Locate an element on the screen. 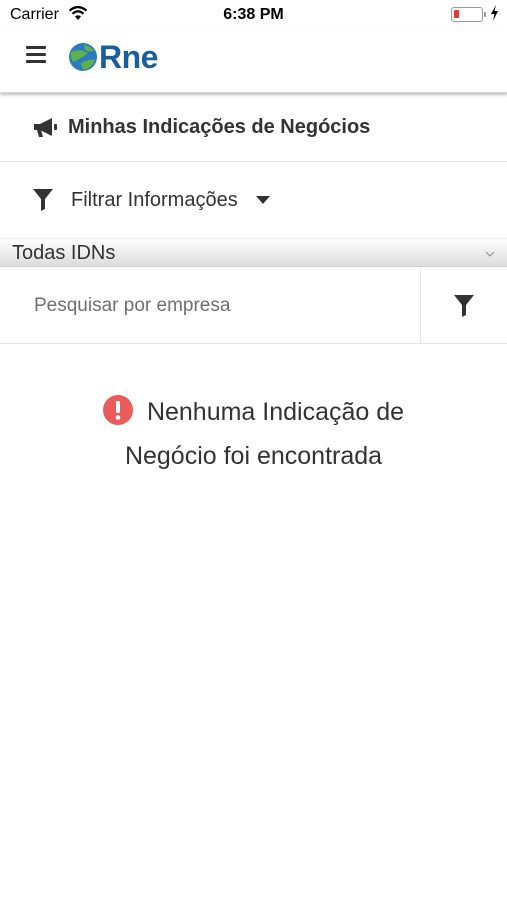  clock: 6:38 PM is located at coordinates (253, 14).